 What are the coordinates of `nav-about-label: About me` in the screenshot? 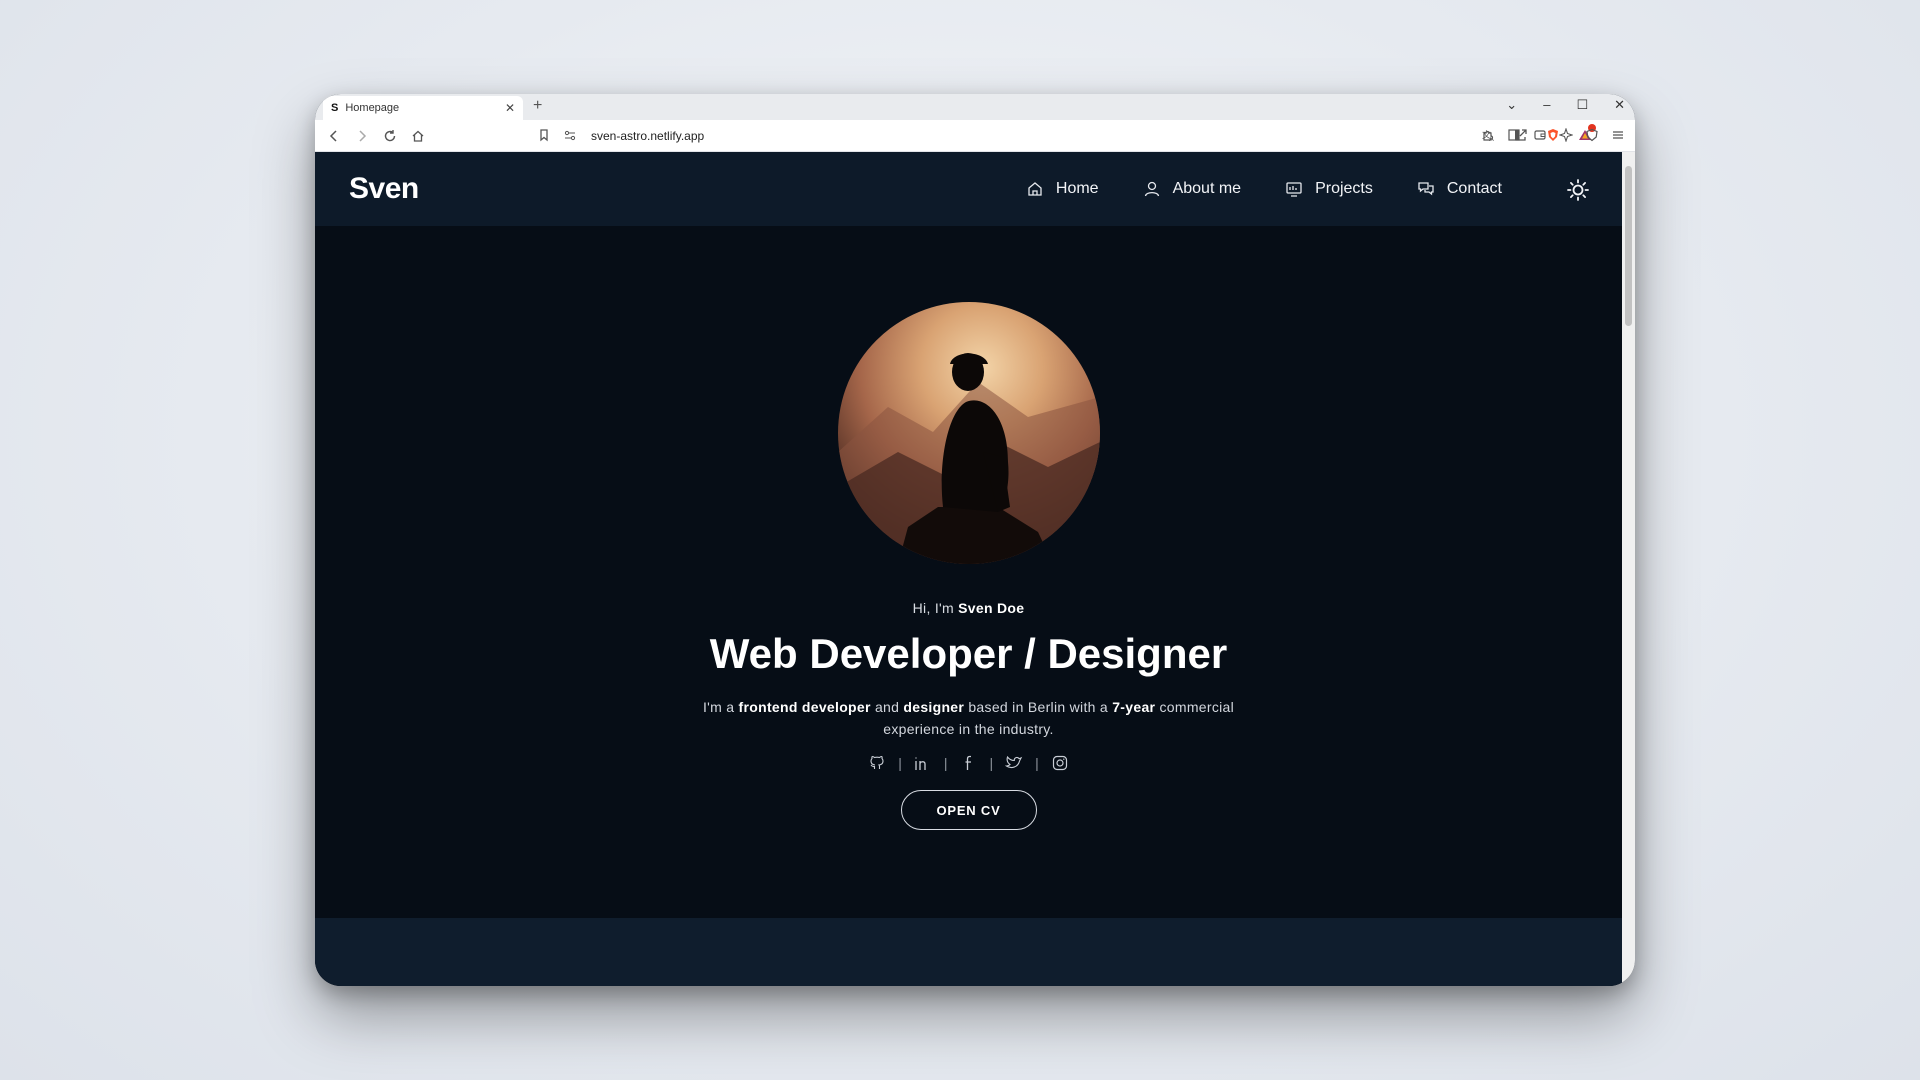 It's located at (1207, 188).